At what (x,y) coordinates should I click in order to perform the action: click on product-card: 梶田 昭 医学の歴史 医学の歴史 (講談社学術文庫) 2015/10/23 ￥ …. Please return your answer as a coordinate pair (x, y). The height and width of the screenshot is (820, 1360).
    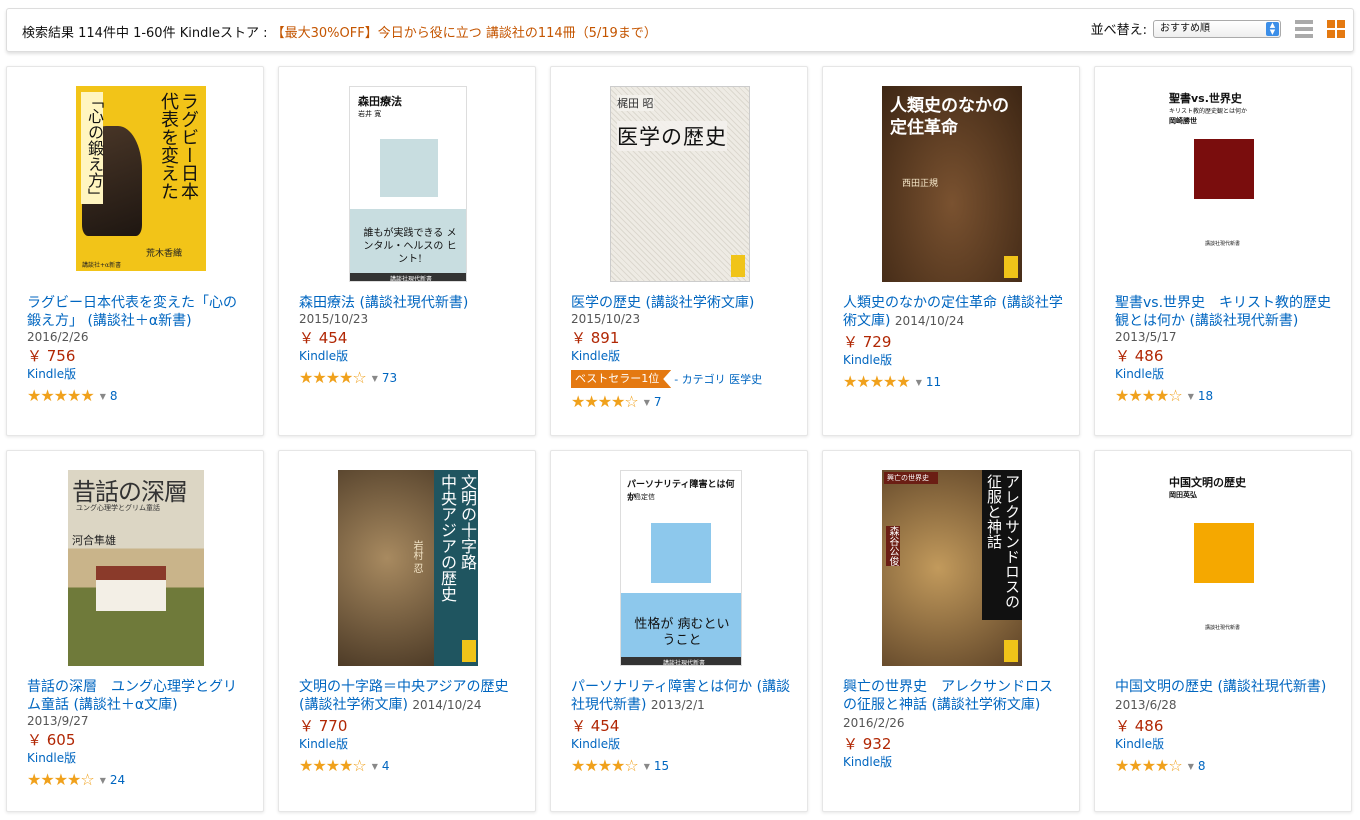
    Looking at the image, I should click on (679, 251).